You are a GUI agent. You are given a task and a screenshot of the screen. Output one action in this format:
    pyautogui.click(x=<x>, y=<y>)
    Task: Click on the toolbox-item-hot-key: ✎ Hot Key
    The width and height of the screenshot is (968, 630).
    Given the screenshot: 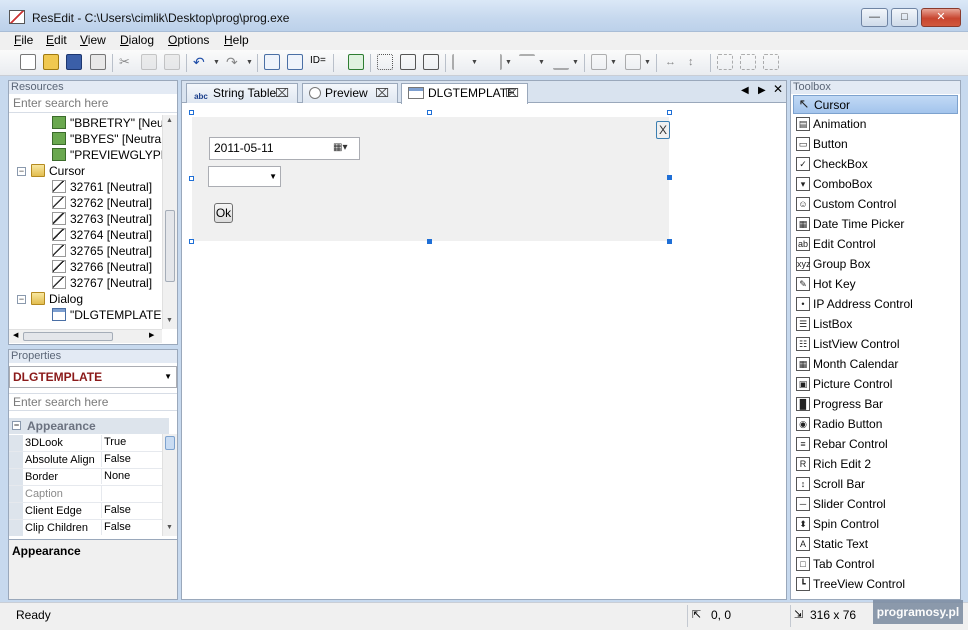 What is the action you would take?
    pyautogui.click(x=875, y=284)
    